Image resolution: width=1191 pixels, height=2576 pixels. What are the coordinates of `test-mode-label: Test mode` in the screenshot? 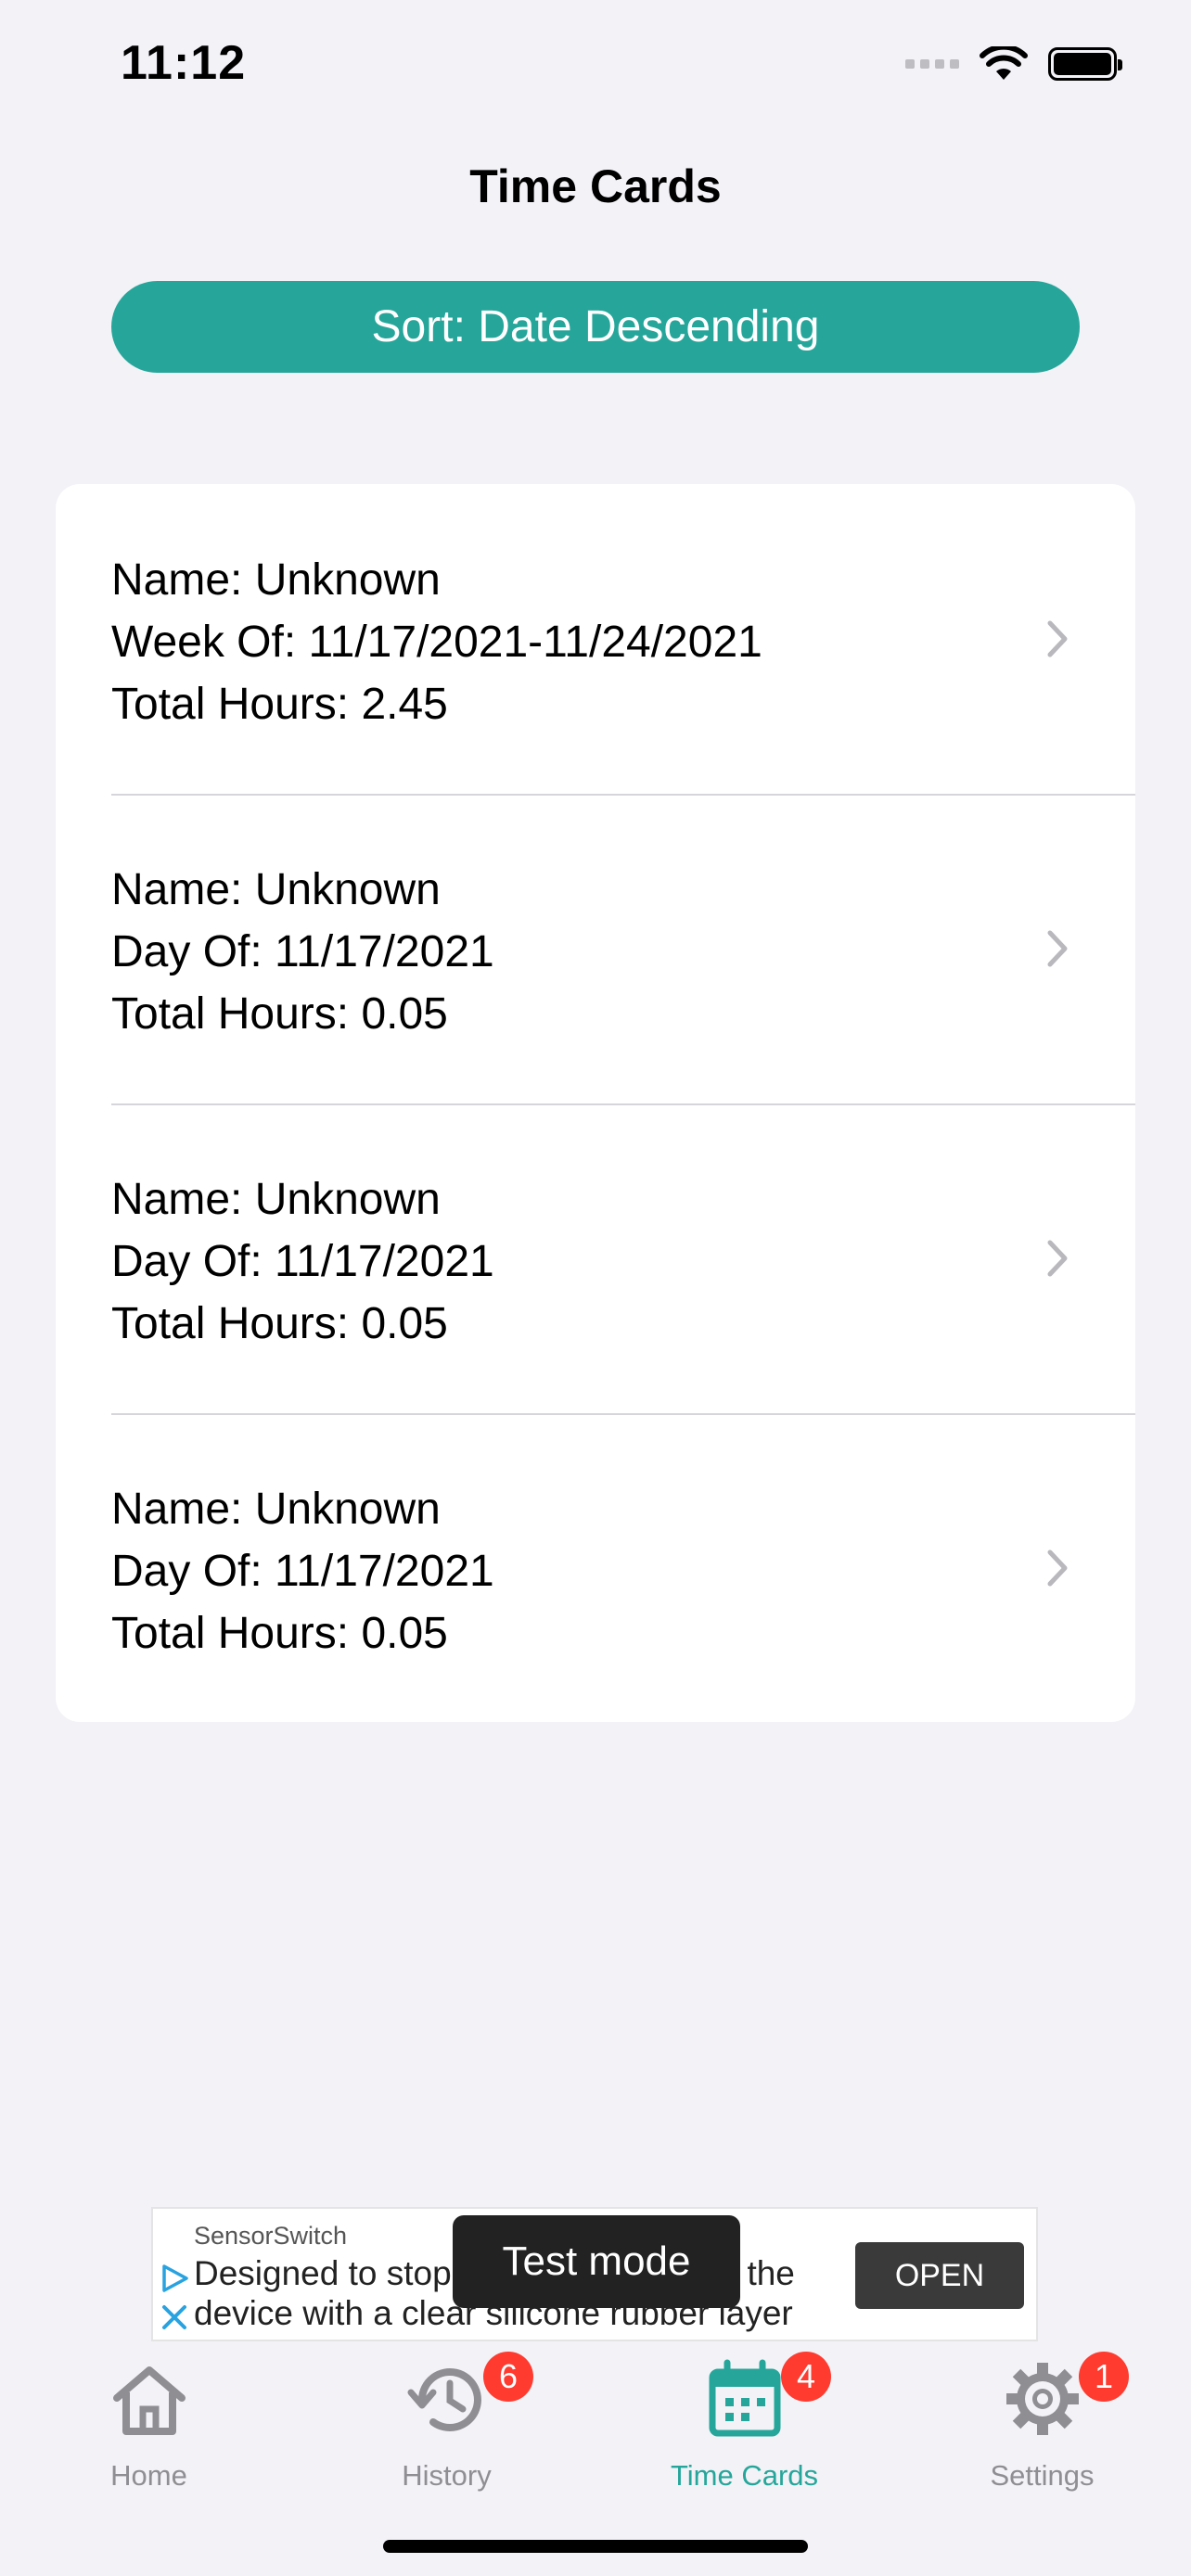 It's located at (597, 2261).